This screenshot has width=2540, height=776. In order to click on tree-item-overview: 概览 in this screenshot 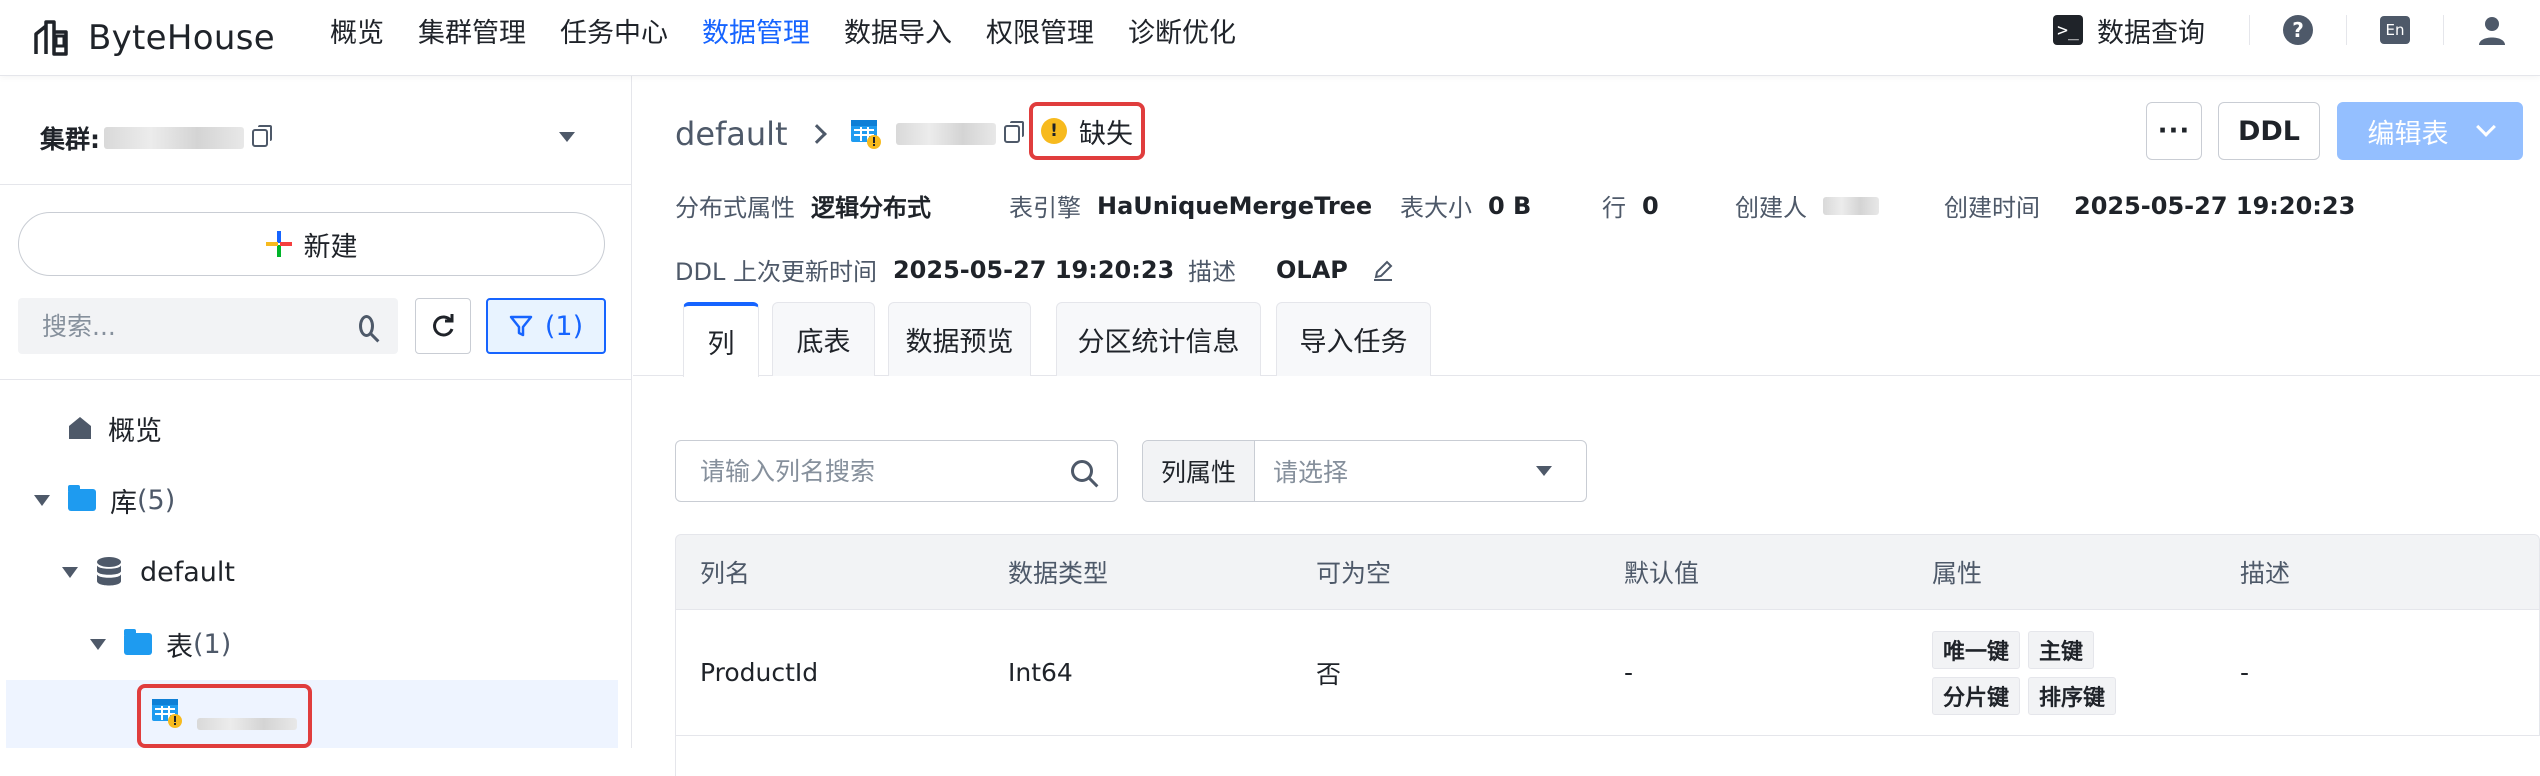, I will do `click(114, 428)`.